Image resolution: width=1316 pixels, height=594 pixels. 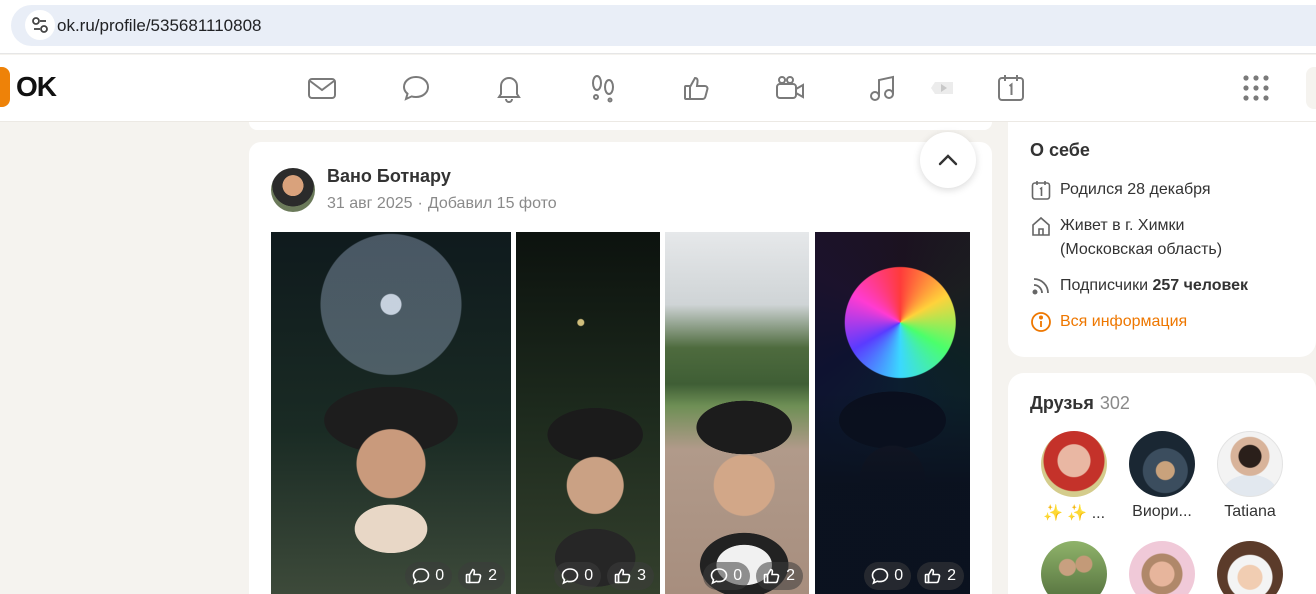 What do you see at coordinates (663, 25) in the screenshot?
I see `url-field: ok.ru/profile/535681110808` at bounding box center [663, 25].